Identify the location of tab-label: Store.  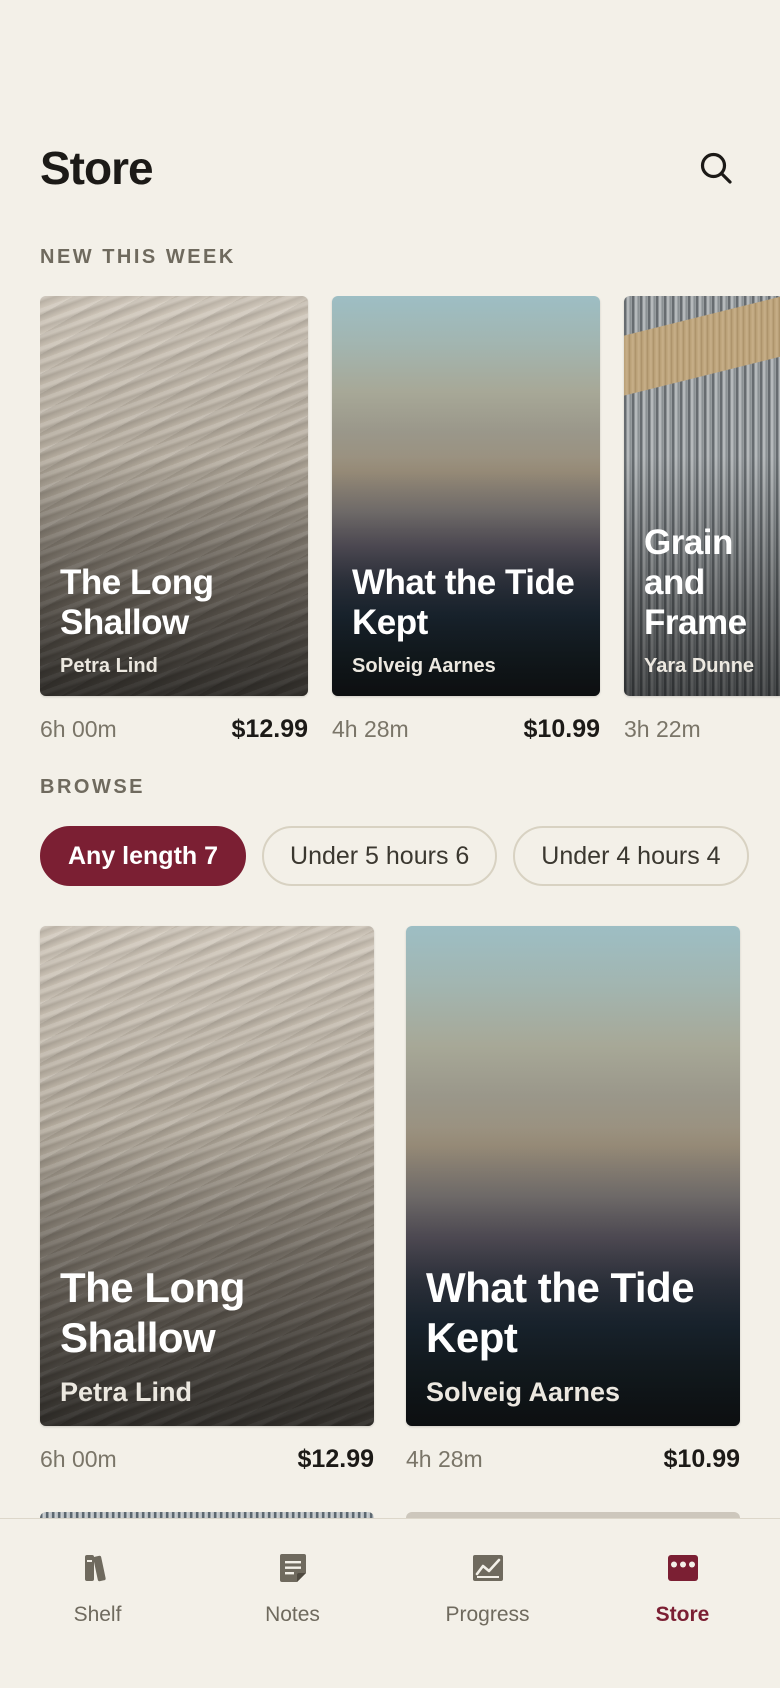
(682, 1614).